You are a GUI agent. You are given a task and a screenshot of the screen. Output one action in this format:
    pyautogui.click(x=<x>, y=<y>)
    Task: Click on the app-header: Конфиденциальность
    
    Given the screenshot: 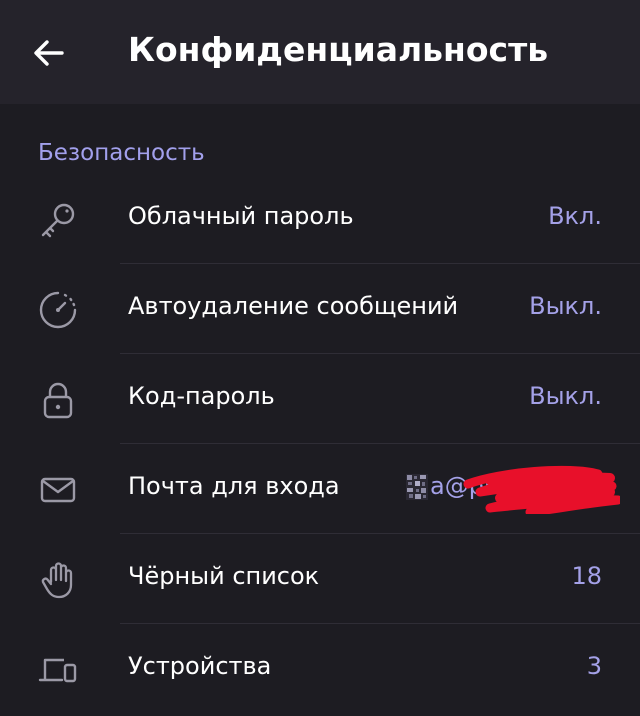 What is the action you would take?
    pyautogui.click(x=320, y=52)
    